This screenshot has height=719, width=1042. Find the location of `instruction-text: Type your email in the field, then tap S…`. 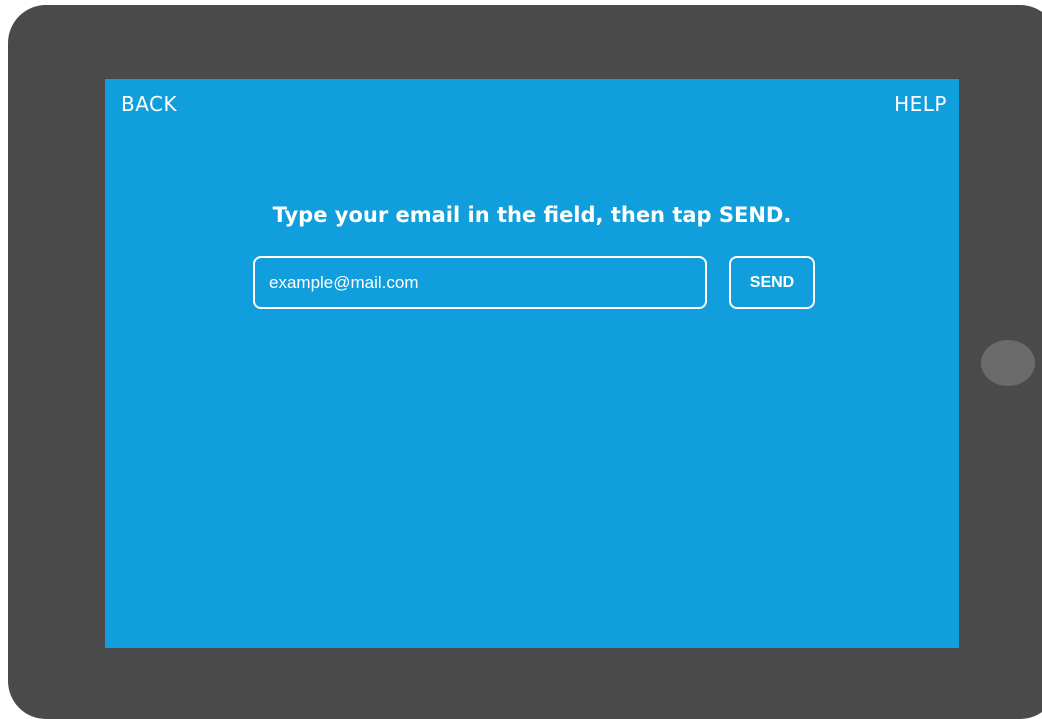

instruction-text: Type your email in the field, then tap S… is located at coordinates (532, 215).